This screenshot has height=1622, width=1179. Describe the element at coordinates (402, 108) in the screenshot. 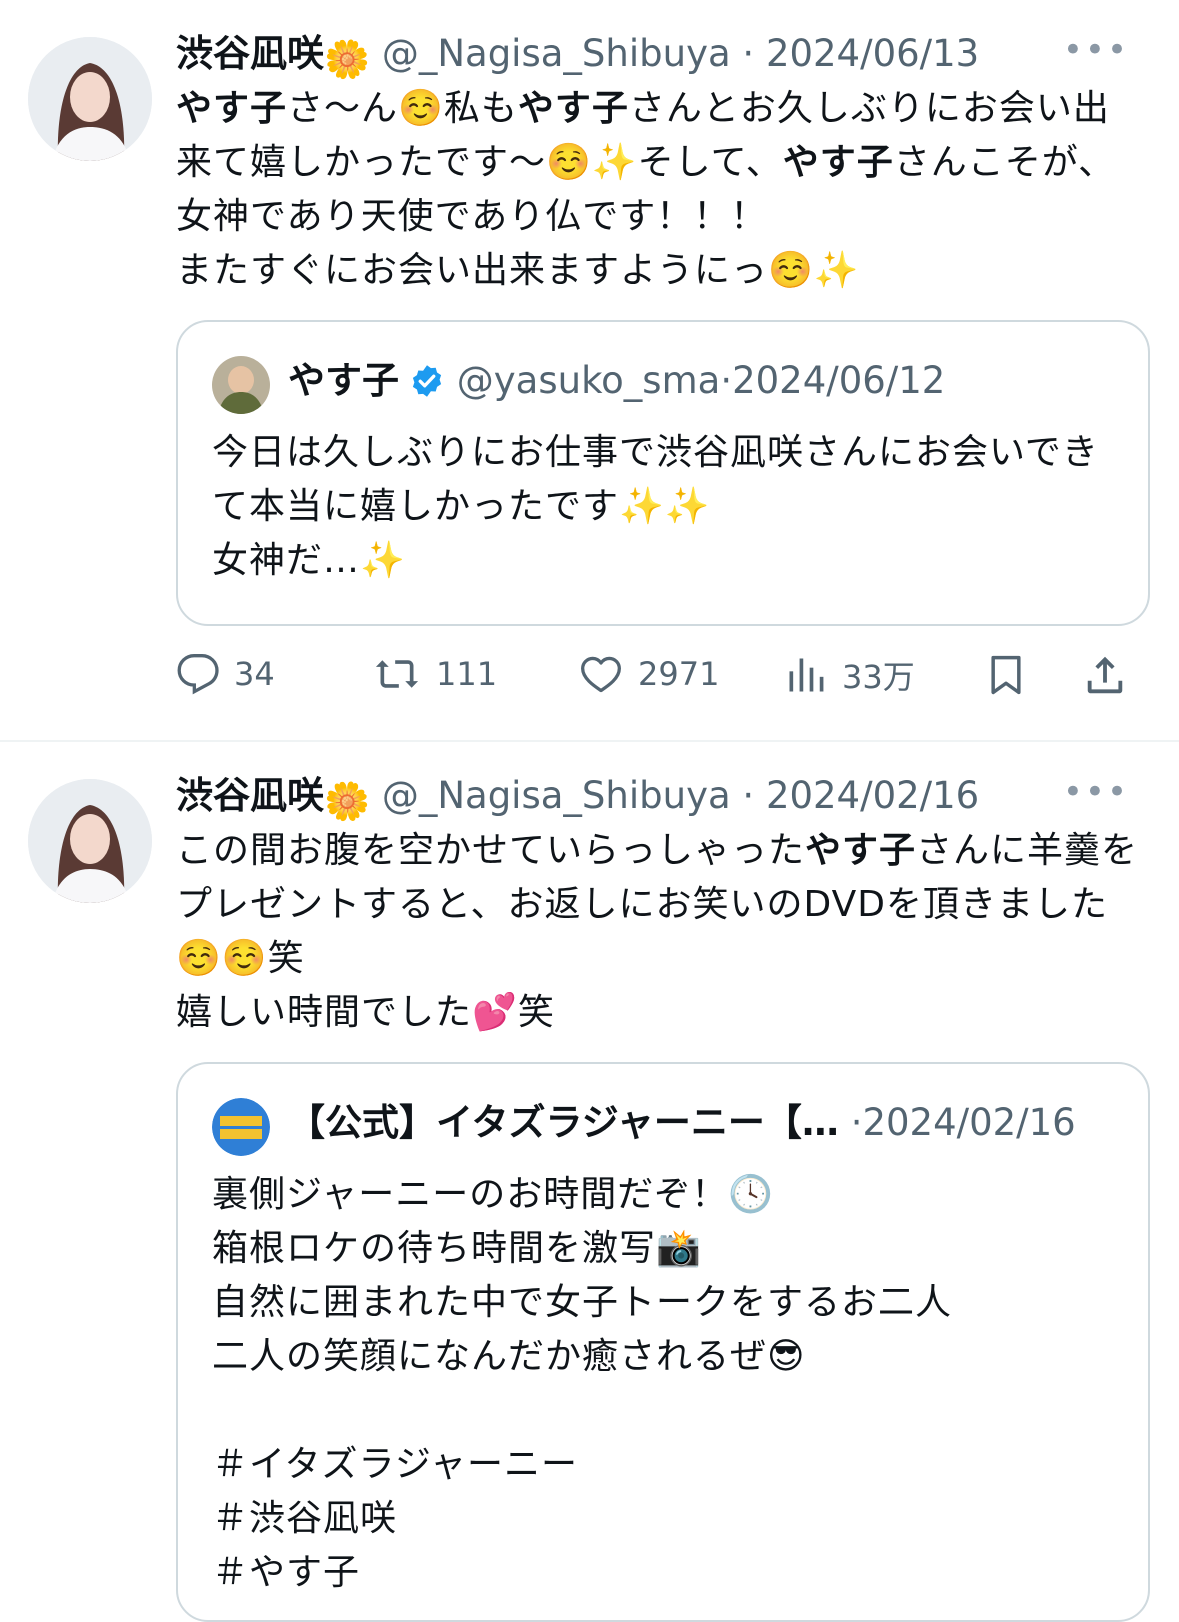

I see `text-segment: さ〜ん☺️私も` at that location.